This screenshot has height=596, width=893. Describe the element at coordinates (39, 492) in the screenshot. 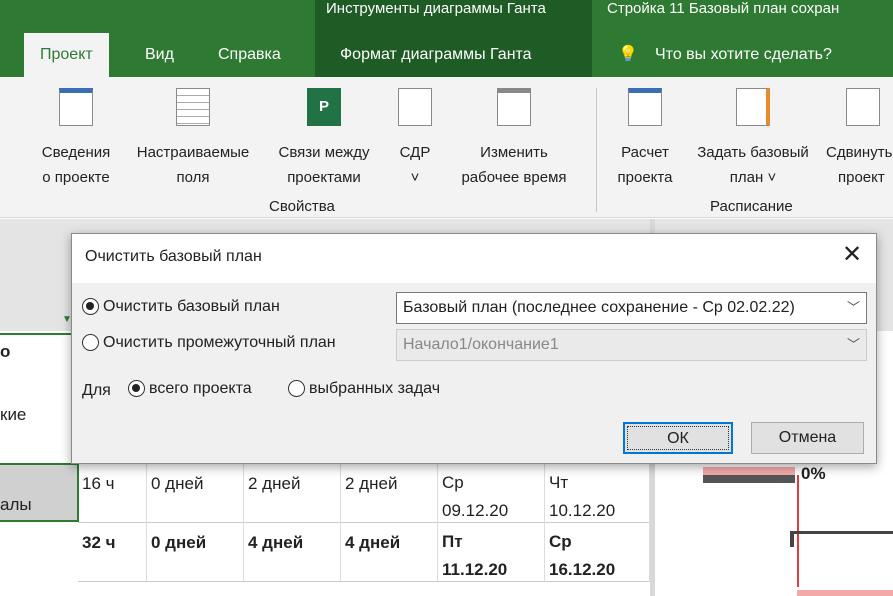

I see `selected-cell: алы` at that location.